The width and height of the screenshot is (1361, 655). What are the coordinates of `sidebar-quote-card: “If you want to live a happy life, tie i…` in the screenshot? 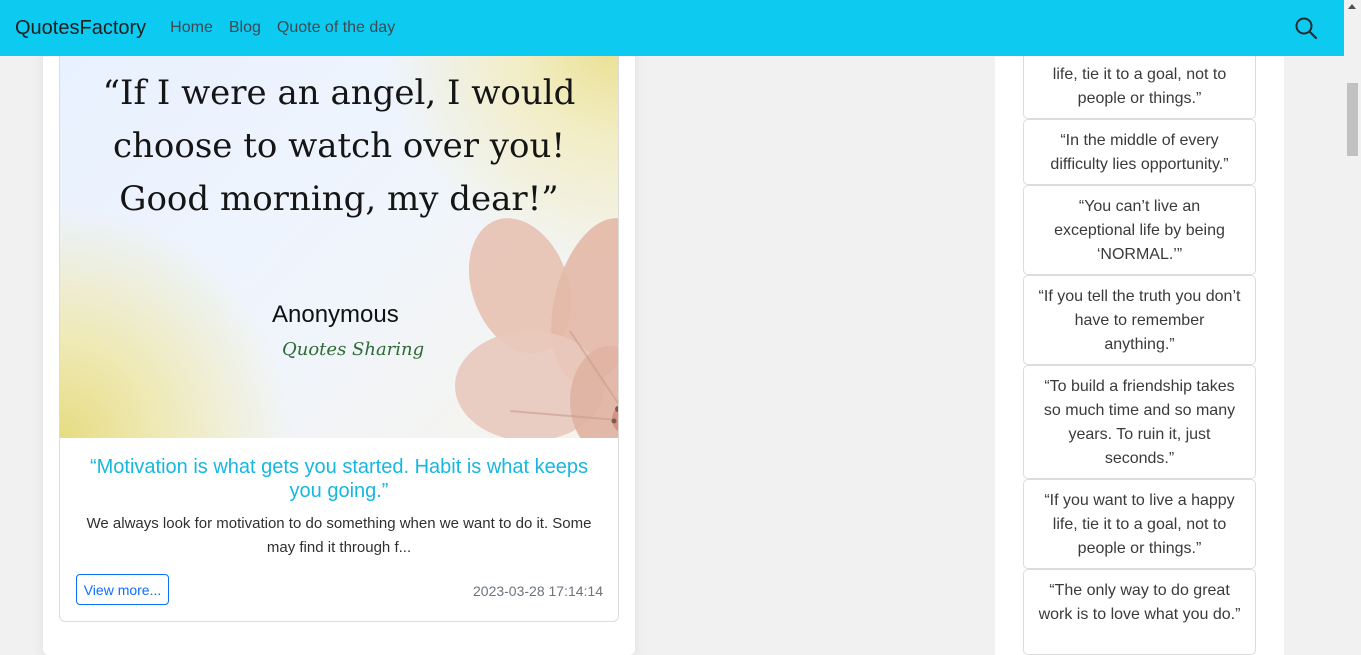 It's located at (1139, 524).